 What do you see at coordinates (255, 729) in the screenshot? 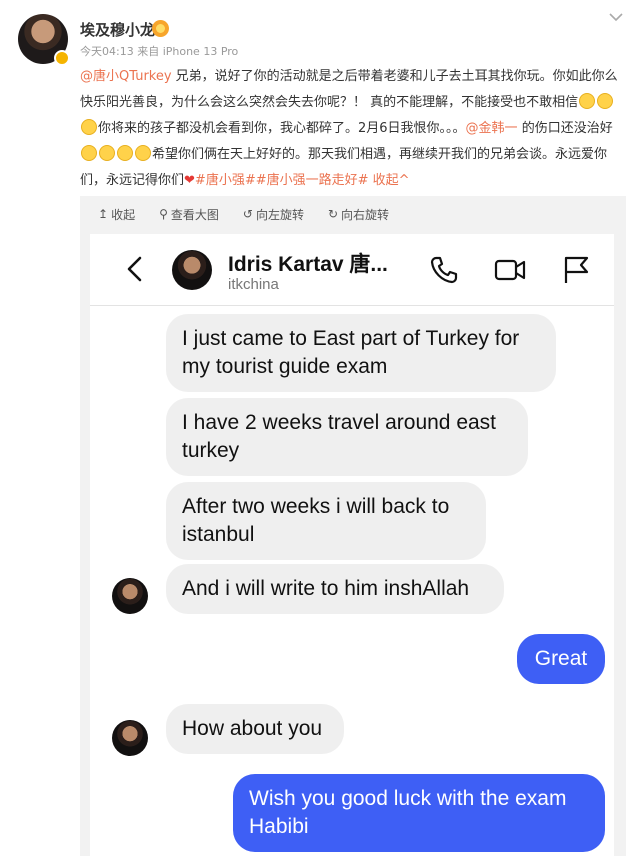
I see `message-bubble-incoming: How about you` at bounding box center [255, 729].